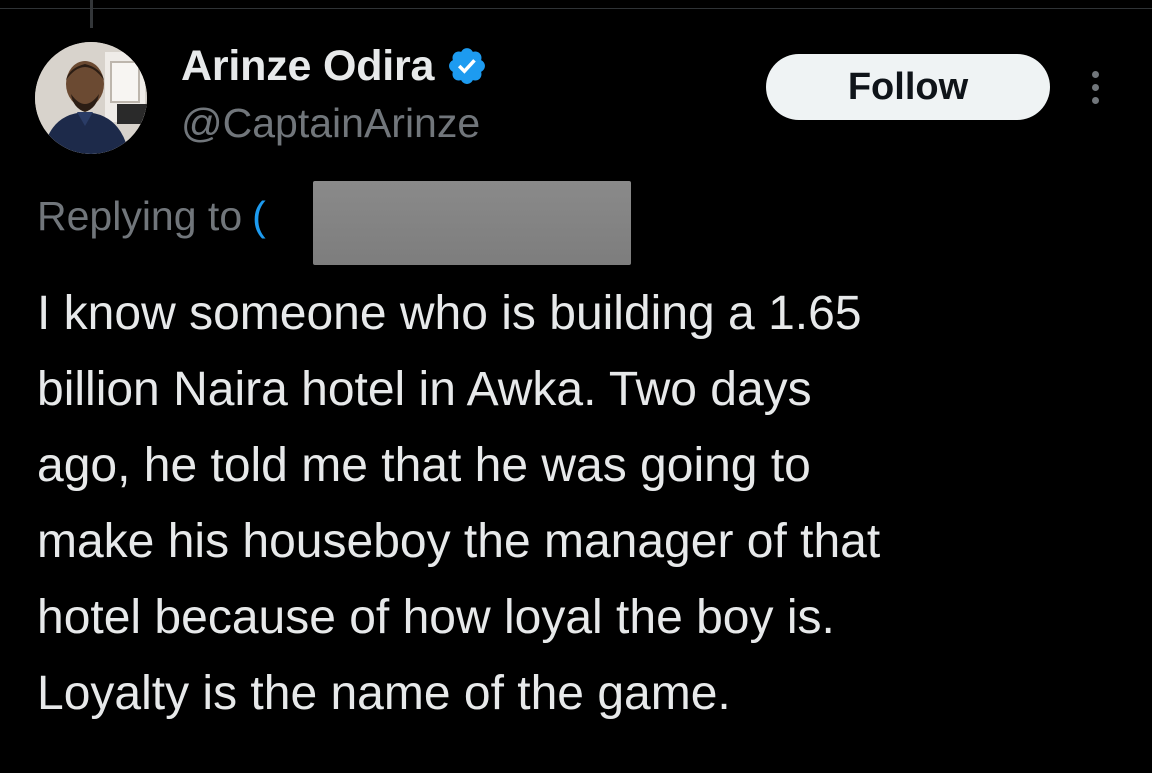 This screenshot has width=1152, height=773. I want to click on profile-photo, so click(91, 98).